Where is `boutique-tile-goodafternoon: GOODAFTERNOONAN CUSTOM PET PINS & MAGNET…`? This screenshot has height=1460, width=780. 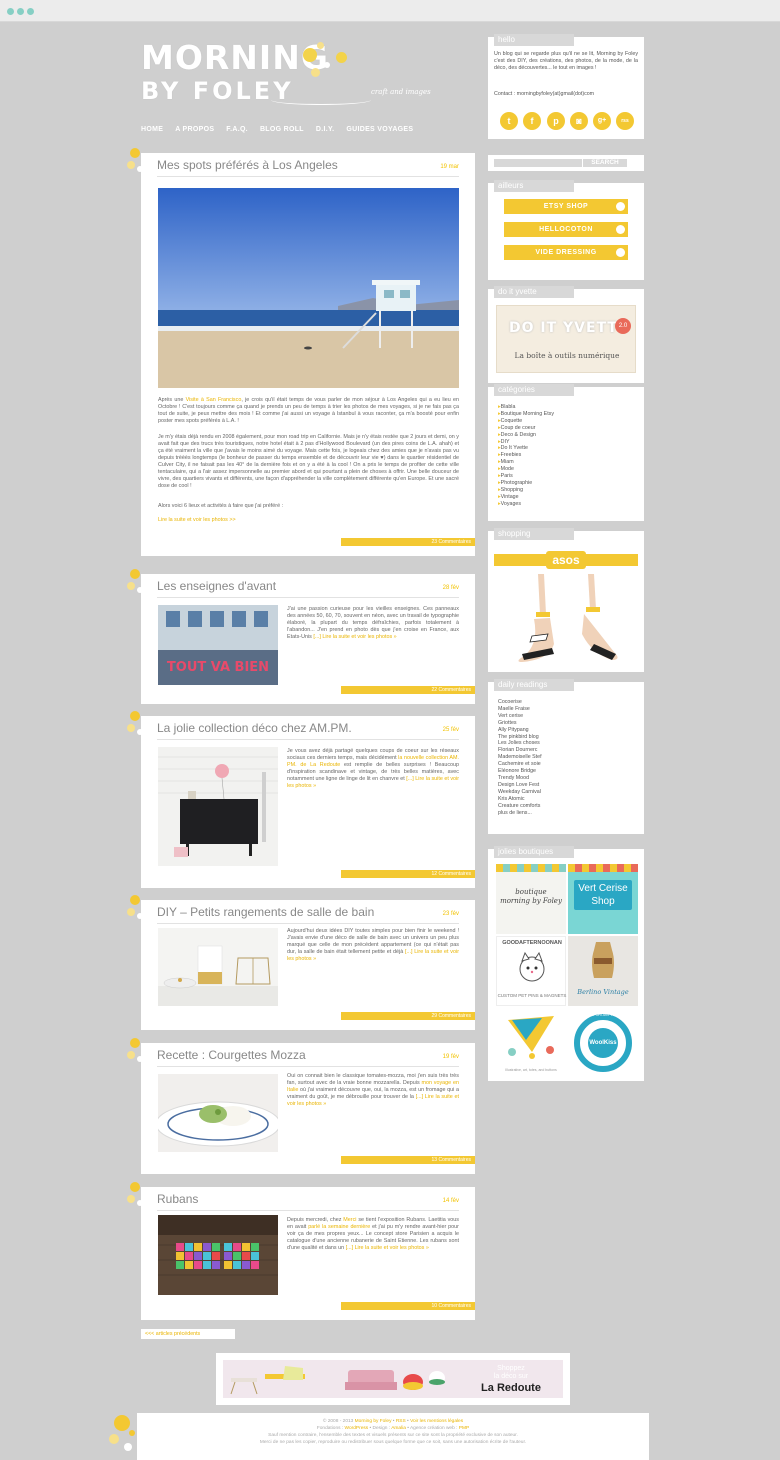
boutique-tile-goodafternoon: GOODAFTERNOONAN CUSTOM PET PINS & MAGNET… is located at coordinates (531, 971).